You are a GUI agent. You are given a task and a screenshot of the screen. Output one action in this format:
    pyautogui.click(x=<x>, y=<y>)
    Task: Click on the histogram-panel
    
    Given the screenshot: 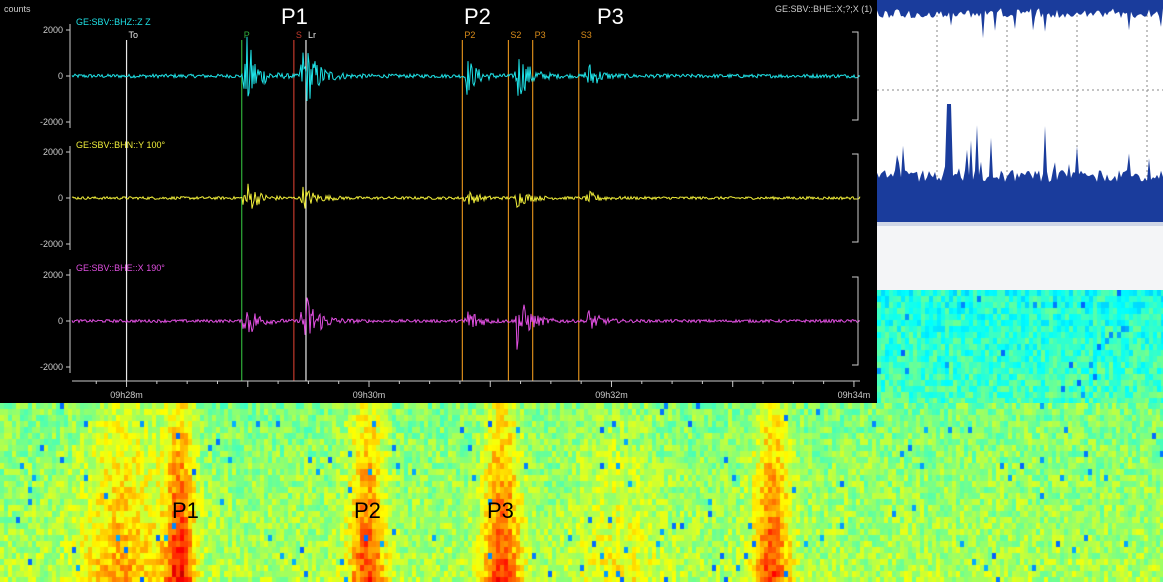 What is the action you would take?
    pyautogui.click(x=1020, y=145)
    